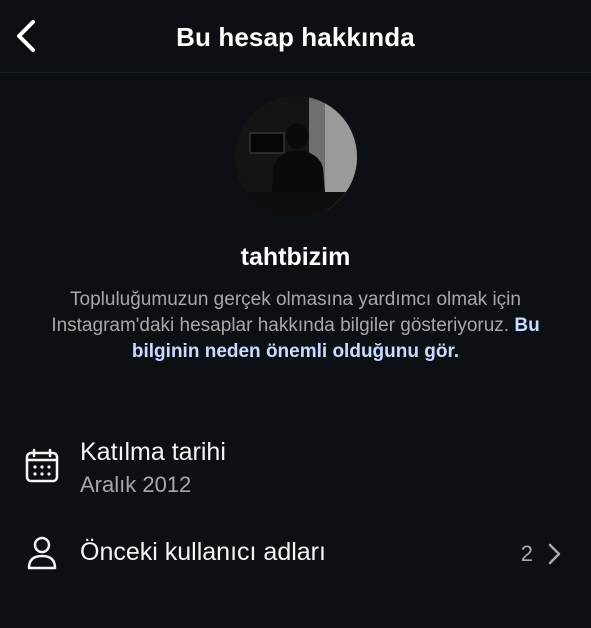 Image resolution: width=591 pixels, height=628 pixels. I want to click on profile-username: tahtbizim, so click(295, 257).